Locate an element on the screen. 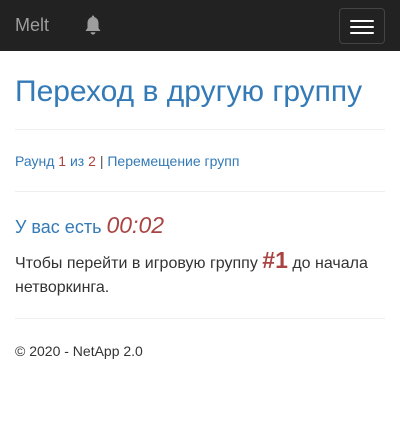 This screenshot has width=400, height=424. info-before: Чтобы перейти в игровую группу is located at coordinates (136, 263).